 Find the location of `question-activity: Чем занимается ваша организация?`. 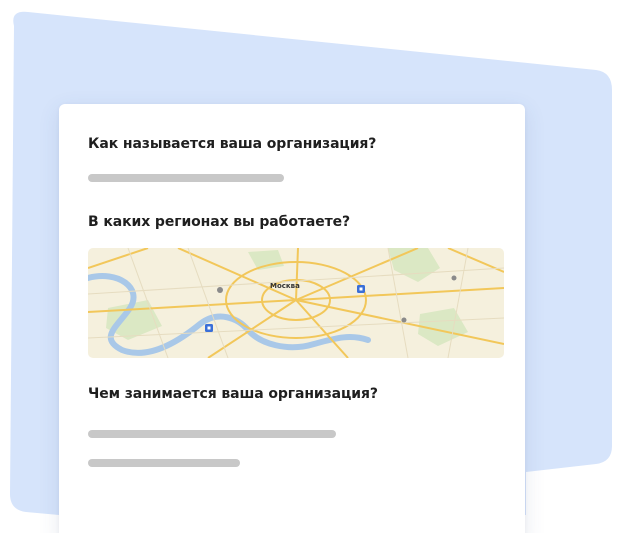

question-activity: Чем занимается ваша организация? is located at coordinates (233, 394).